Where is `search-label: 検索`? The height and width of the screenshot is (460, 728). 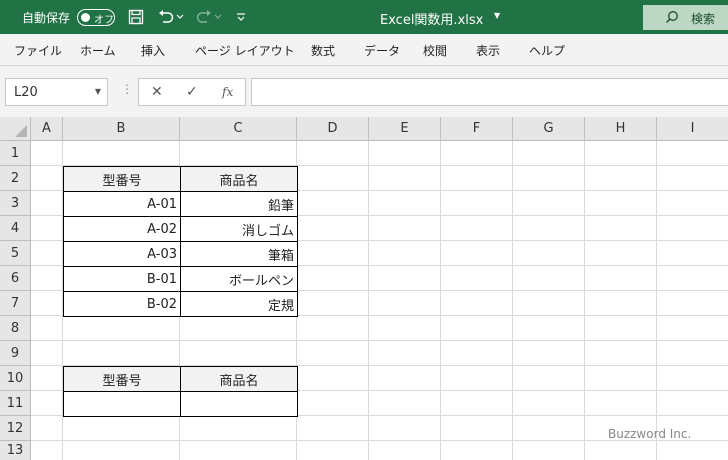
search-label: 検索 is located at coordinates (703, 19).